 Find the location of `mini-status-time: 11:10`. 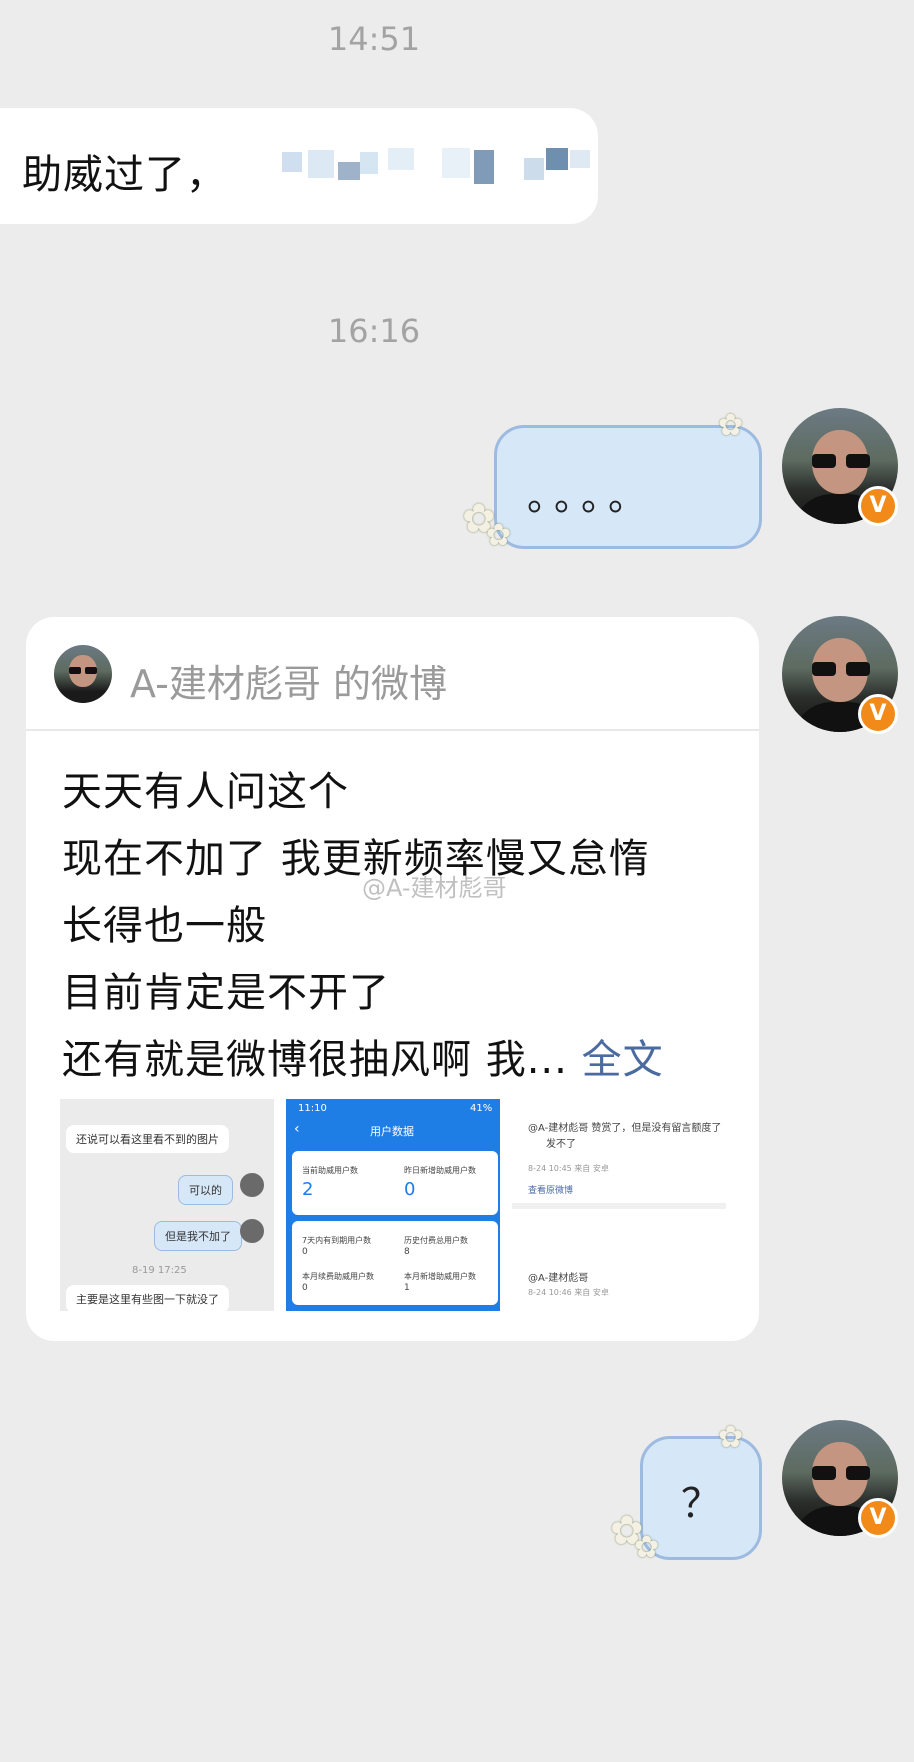

mini-status-time: 11:10 is located at coordinates (312, 1108).